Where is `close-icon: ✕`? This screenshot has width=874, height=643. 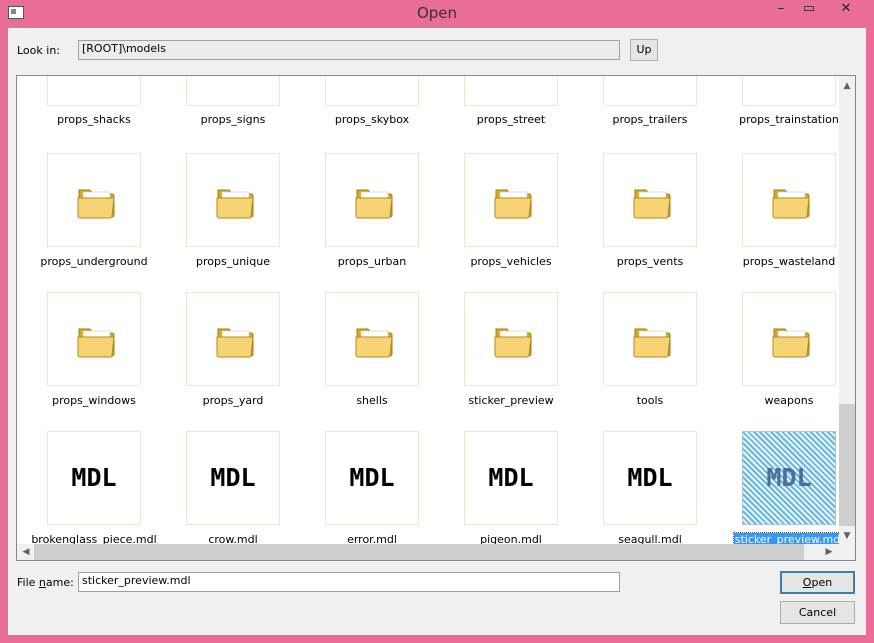
close-icon: ✕ is located at coordinates (846, 10).